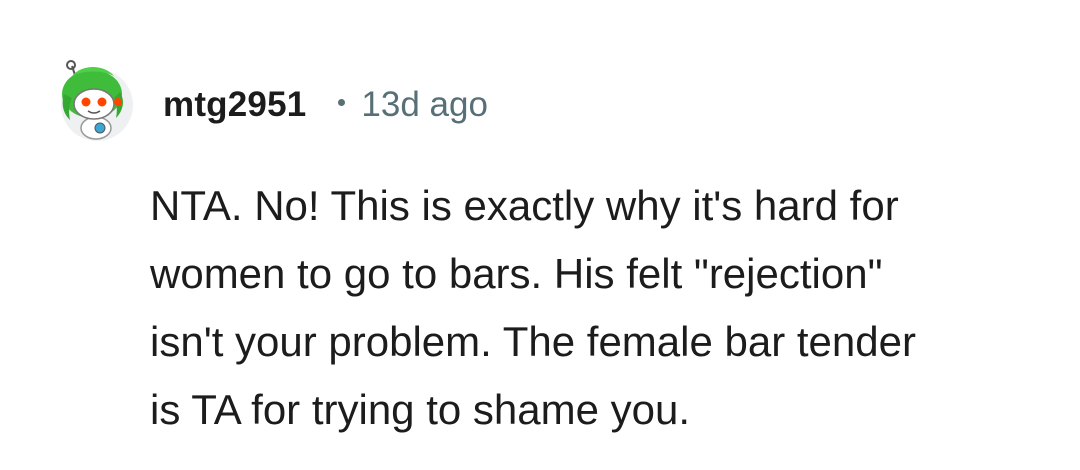 The width and height of the screenshot is (1080, 470). I want to click on comment-header: mtg2951 13d ago, so click(325, 105).